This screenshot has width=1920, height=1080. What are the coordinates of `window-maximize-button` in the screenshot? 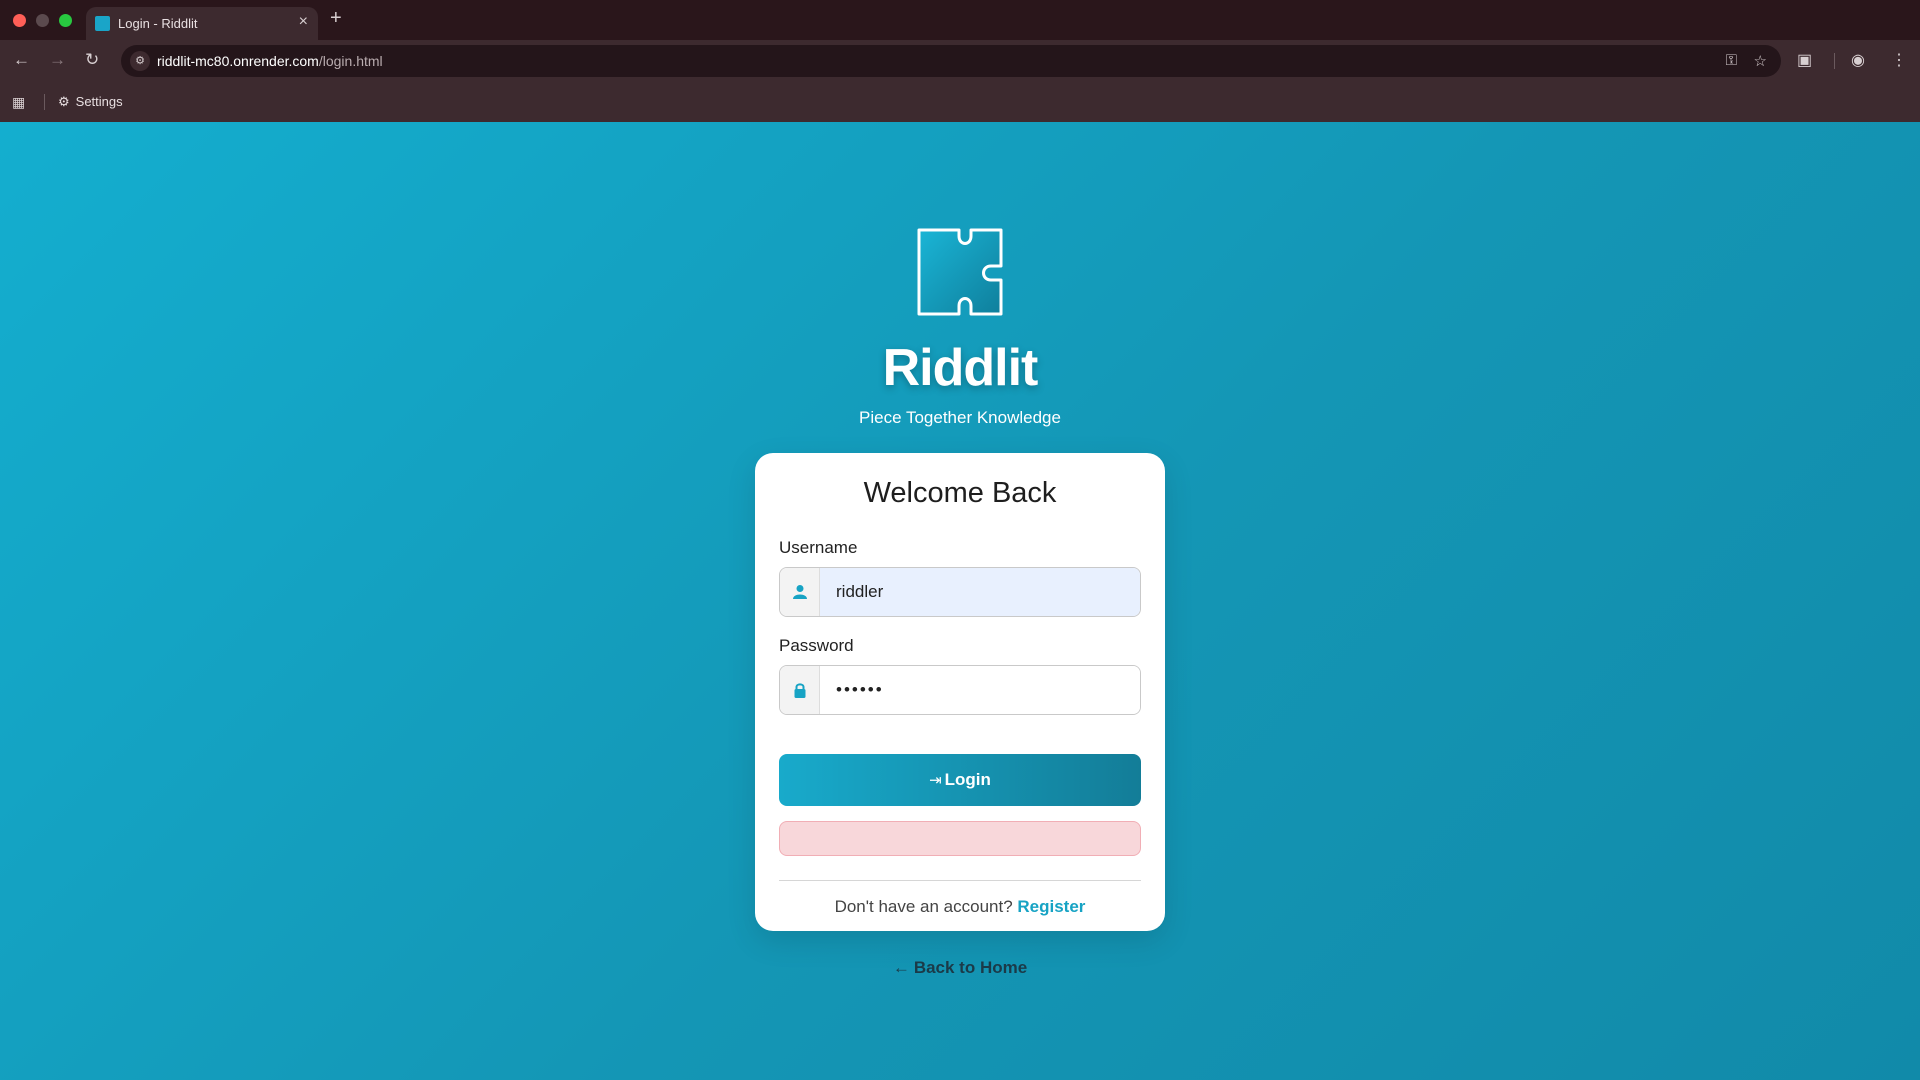 It's located at (65, 20).